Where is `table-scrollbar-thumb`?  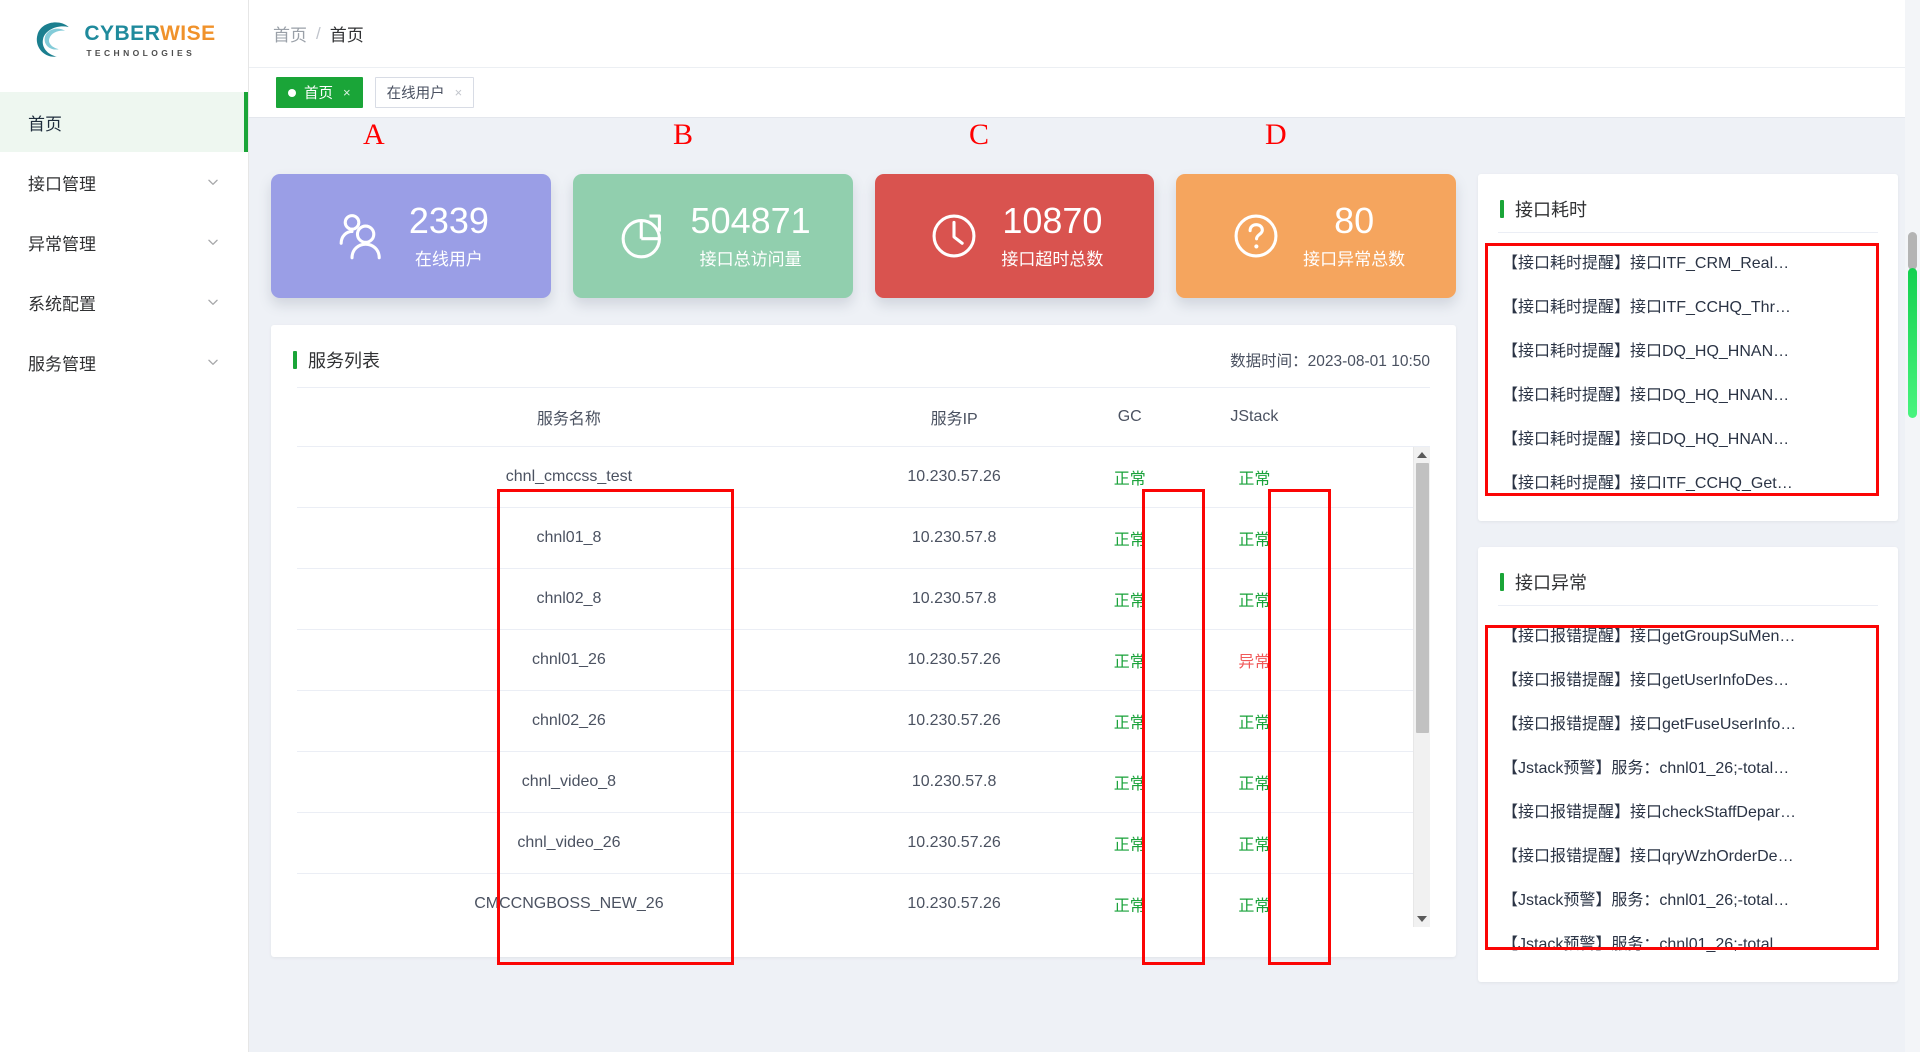
table-scrollbar-thumb is located at coordinates (1422, 598).